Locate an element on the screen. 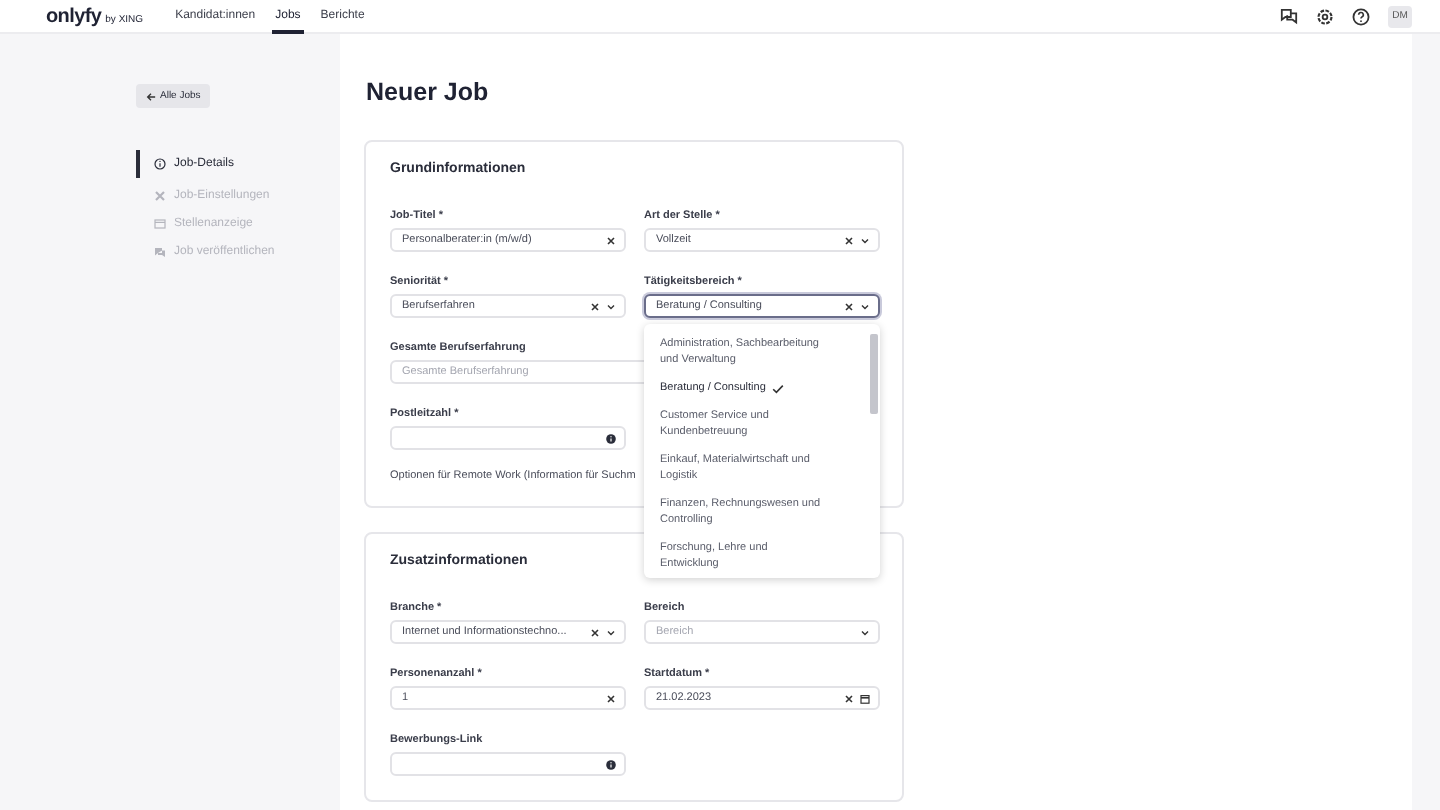 Image resolution: width=1440 pixels, height=810 pixels. logo: onlyfy is located at coordinates (74, 16).